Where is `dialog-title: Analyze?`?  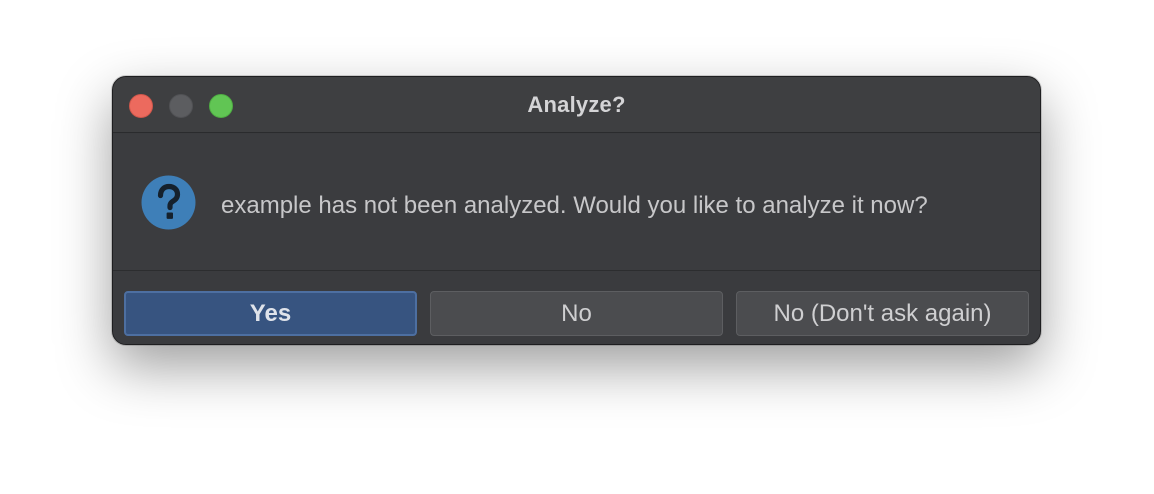 dialog-title: Analyze? is located at coordinates (576, 104).